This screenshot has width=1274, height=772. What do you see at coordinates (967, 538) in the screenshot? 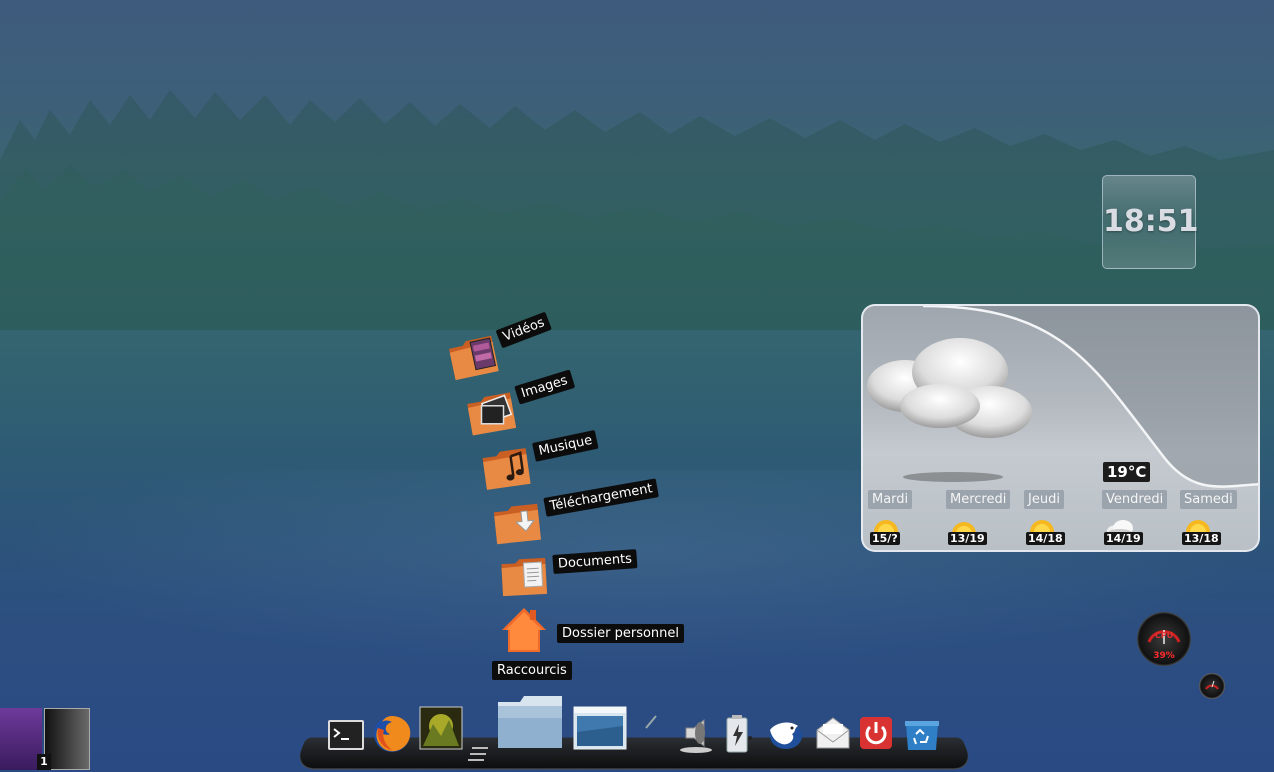
I see `day-temperatures: 13/19` at bounding box center [967, 538].